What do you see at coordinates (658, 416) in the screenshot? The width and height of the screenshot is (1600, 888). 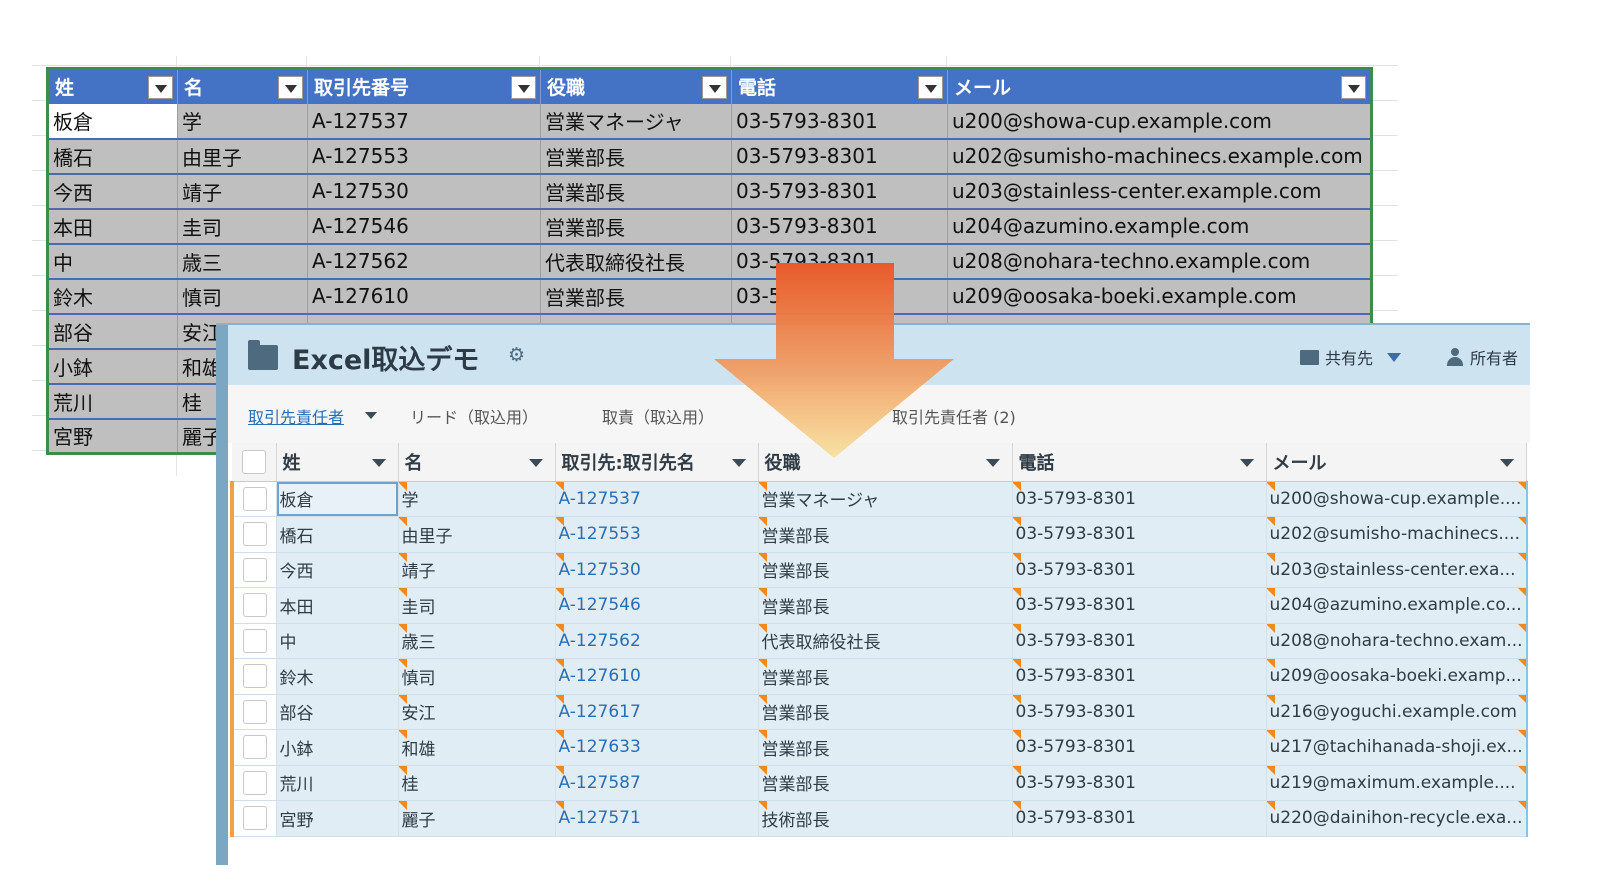 I see `tab-contacts-import: 取責（取込用）` at bounding box center [658, 416].